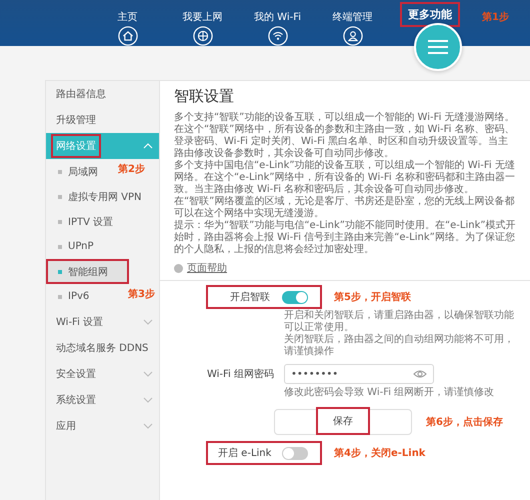 This screenshot has width=530, height=500. Describe the element at coordinates (102, 221) in the screenshot. I see `sidebar-subitem: IPTV 设置` at that location.